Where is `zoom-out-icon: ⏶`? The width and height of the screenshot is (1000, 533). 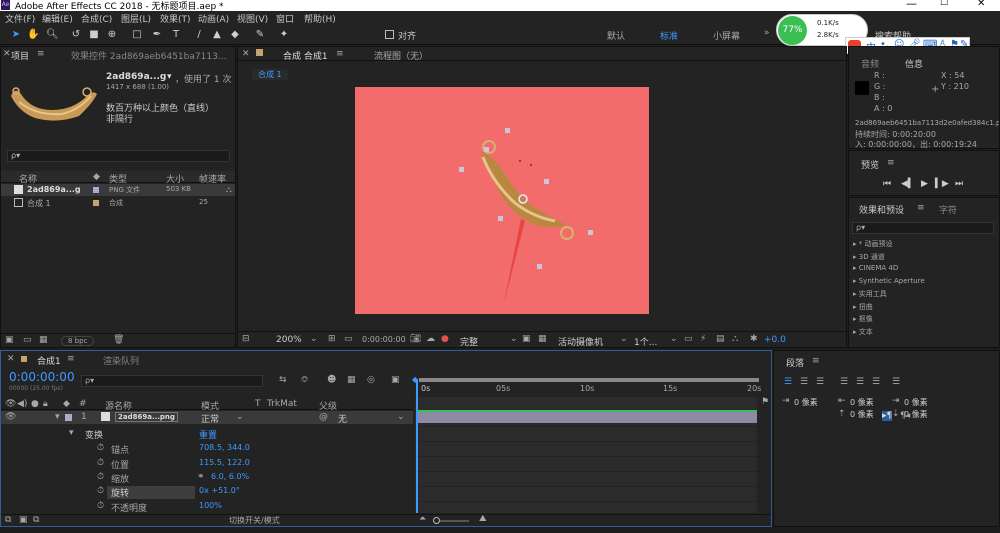 zoom-out-icon: ⏶ is located at coordinates (422, 519).